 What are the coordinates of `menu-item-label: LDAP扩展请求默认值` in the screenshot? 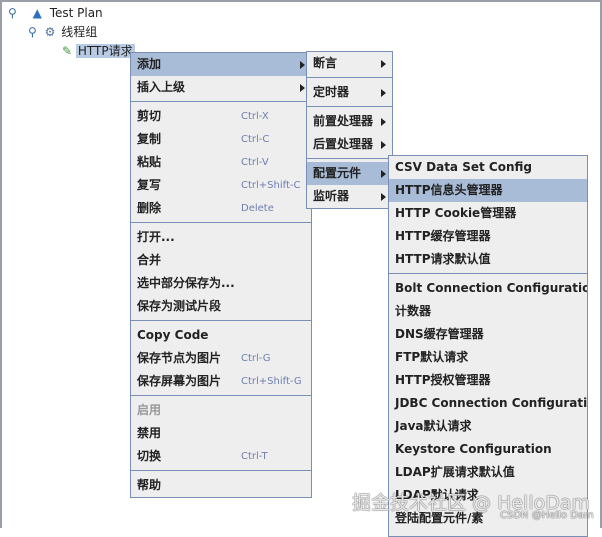 It's located at (455, 472).